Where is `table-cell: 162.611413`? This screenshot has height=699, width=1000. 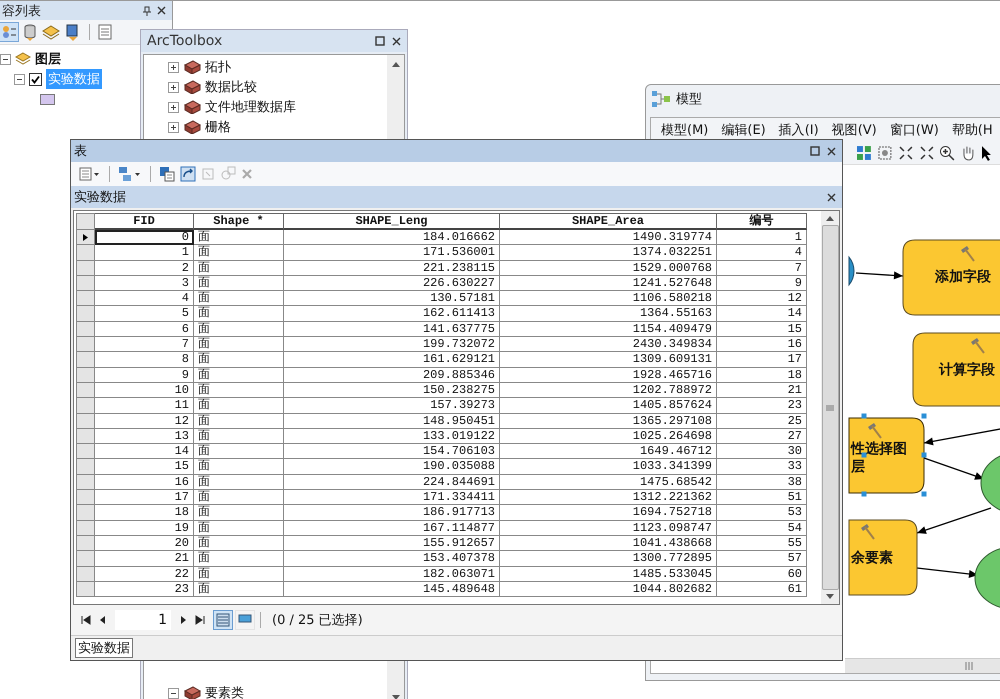
table-cell: 162.611413 is located at coordinates (392, 314).